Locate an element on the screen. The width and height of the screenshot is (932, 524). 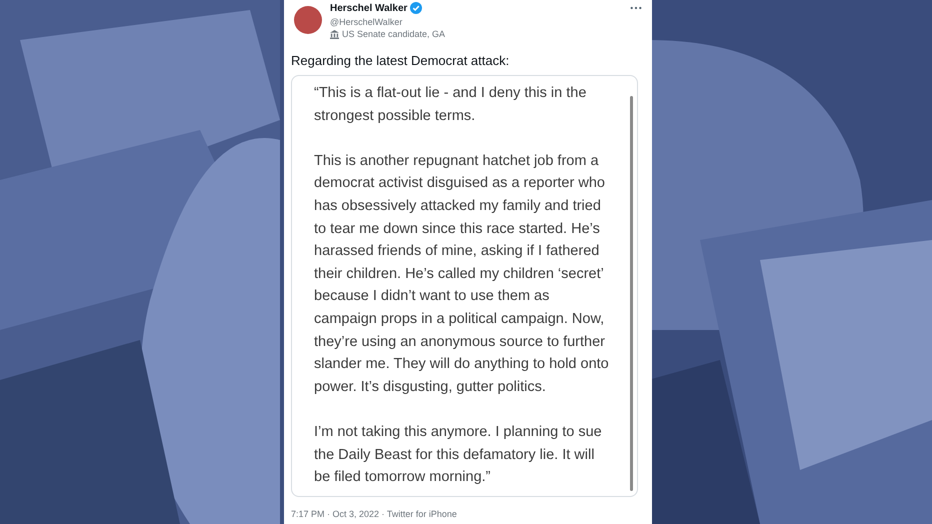
author-handle: @HerschelWalker is located at coordinates (475, 22).